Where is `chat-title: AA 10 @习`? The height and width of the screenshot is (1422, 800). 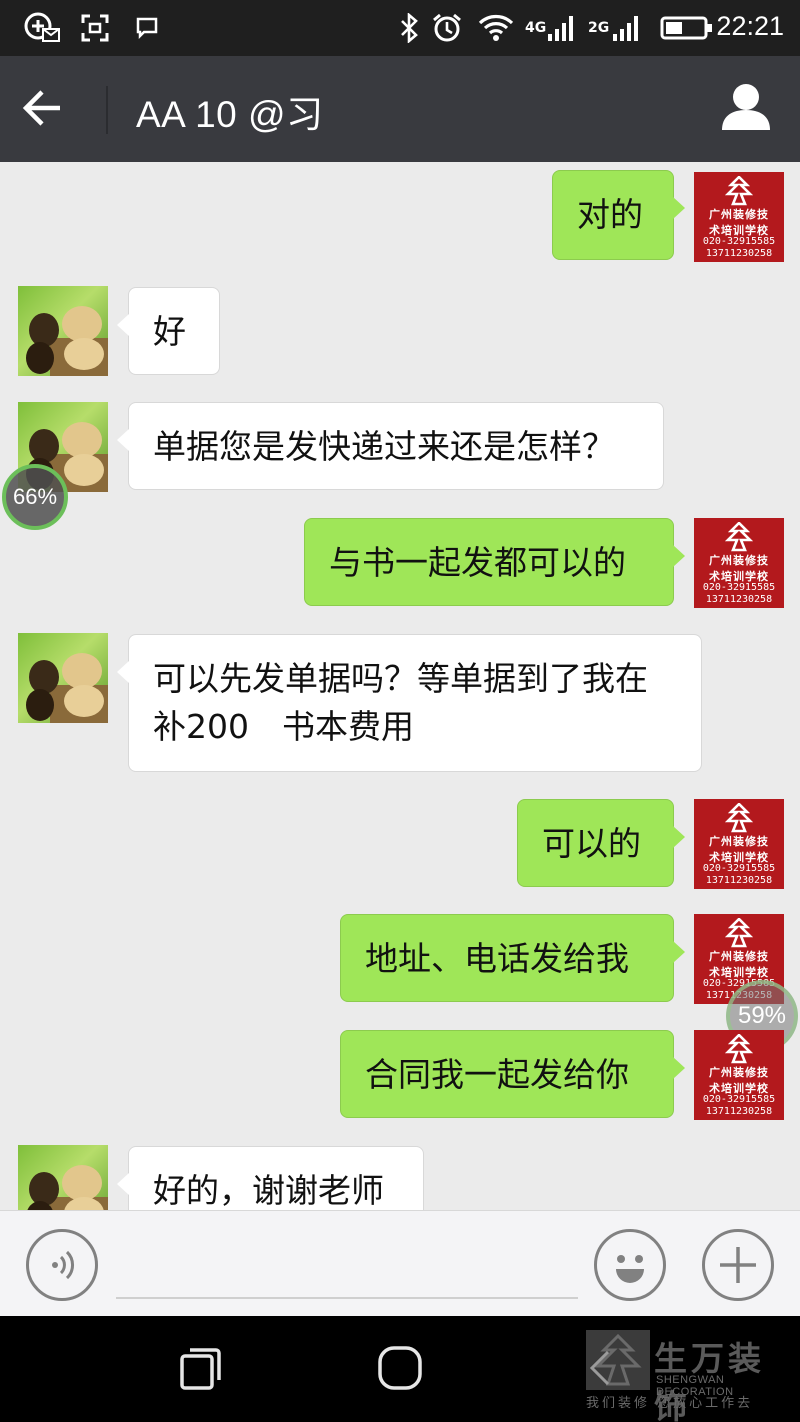 chat-title: AA 10 @习 is located at coordinates (230, 114).